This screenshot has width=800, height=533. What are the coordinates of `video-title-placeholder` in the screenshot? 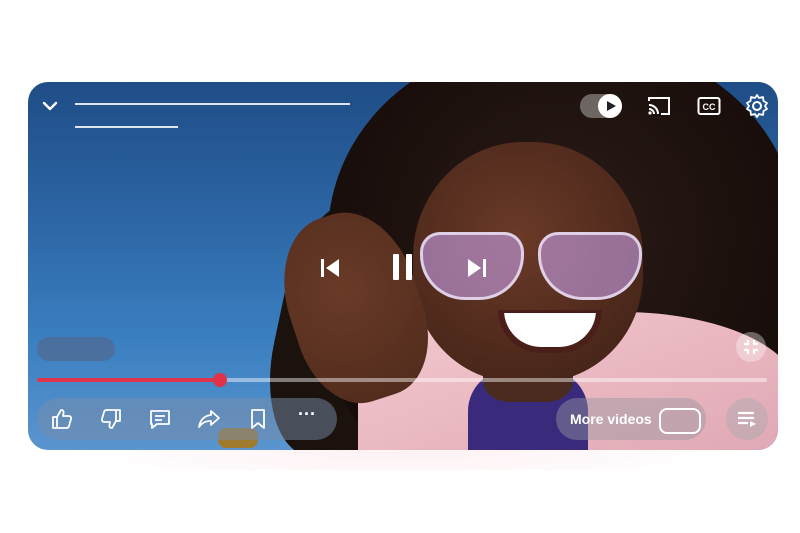 It's located at (212, 104).